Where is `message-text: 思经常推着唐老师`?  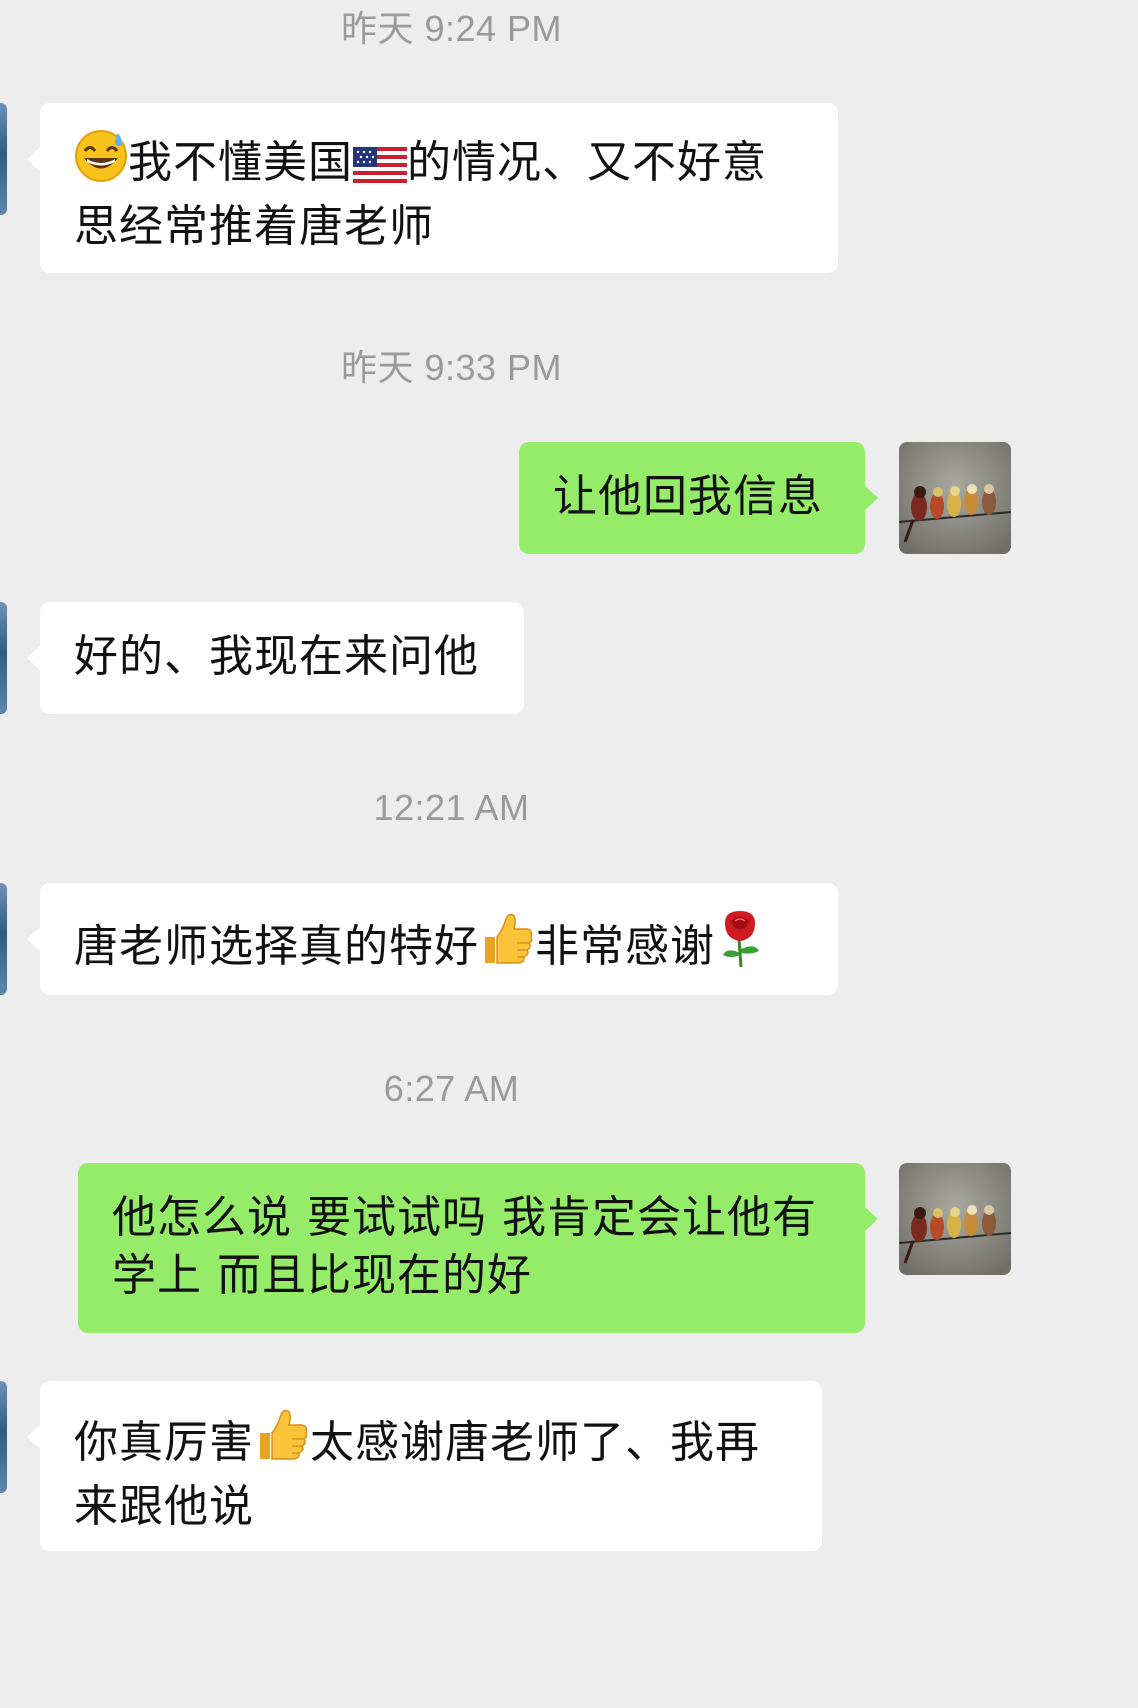 message-text: 思经常推着唐老师 is located at coordinates (254, 226).